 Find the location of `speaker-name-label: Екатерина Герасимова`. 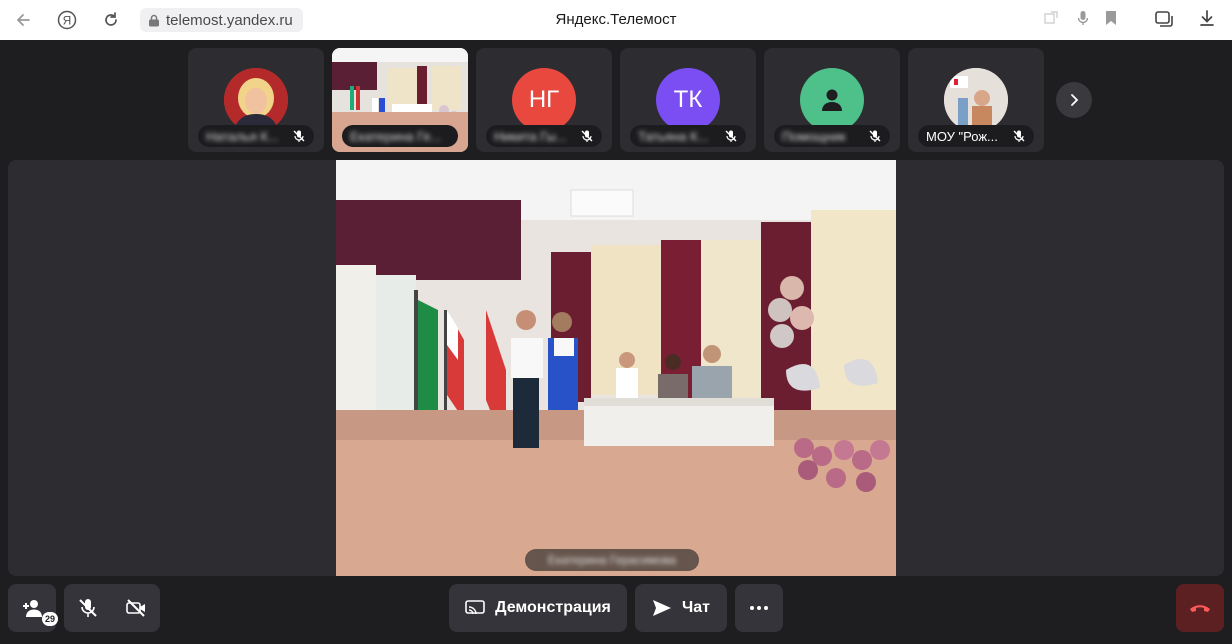

speaker-name-label: Екатерина Герасимова is located at coordinates (612, 560).